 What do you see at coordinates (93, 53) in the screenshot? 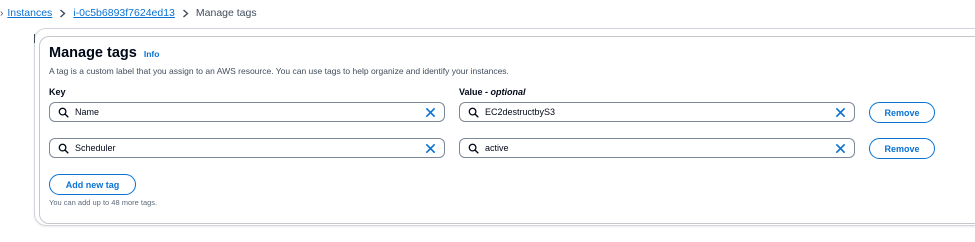
I see `page-title: Manage tags` at bounding box center [93, 53].